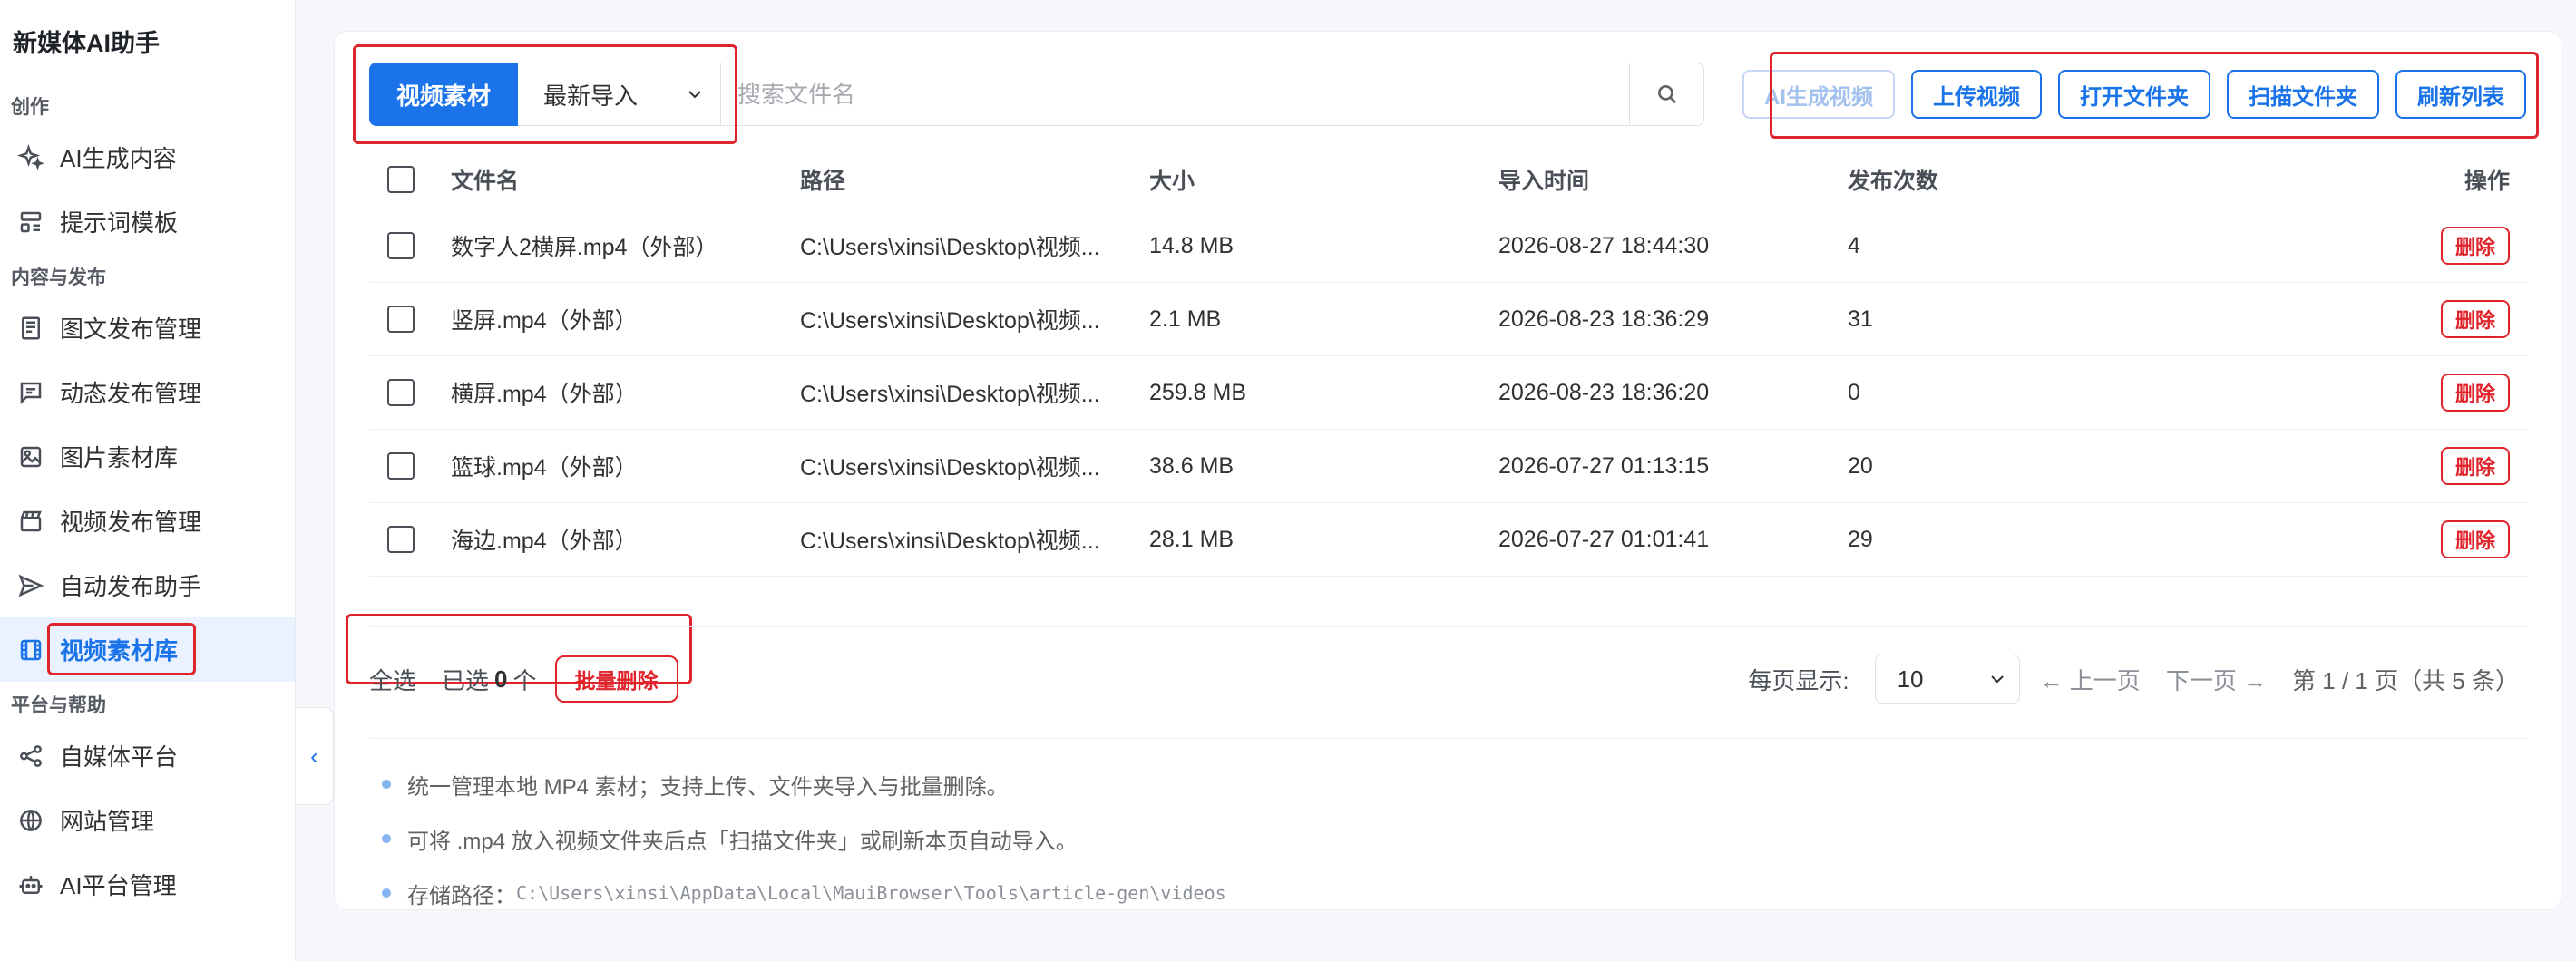 This screenshot has width=2576, height=961. What do you see at coordinates (147, 585) in the screenshot?
I see `sidebar-item-auto-publish: 自动发布助手` at bounding box center [147, 585].